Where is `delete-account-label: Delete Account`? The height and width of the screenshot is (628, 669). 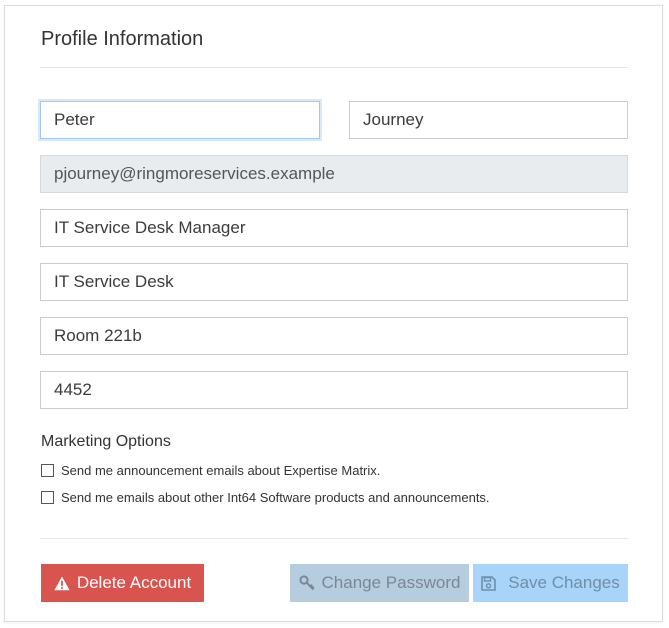
delete-account-label: Delete Account is located at coordinates (134, 582).